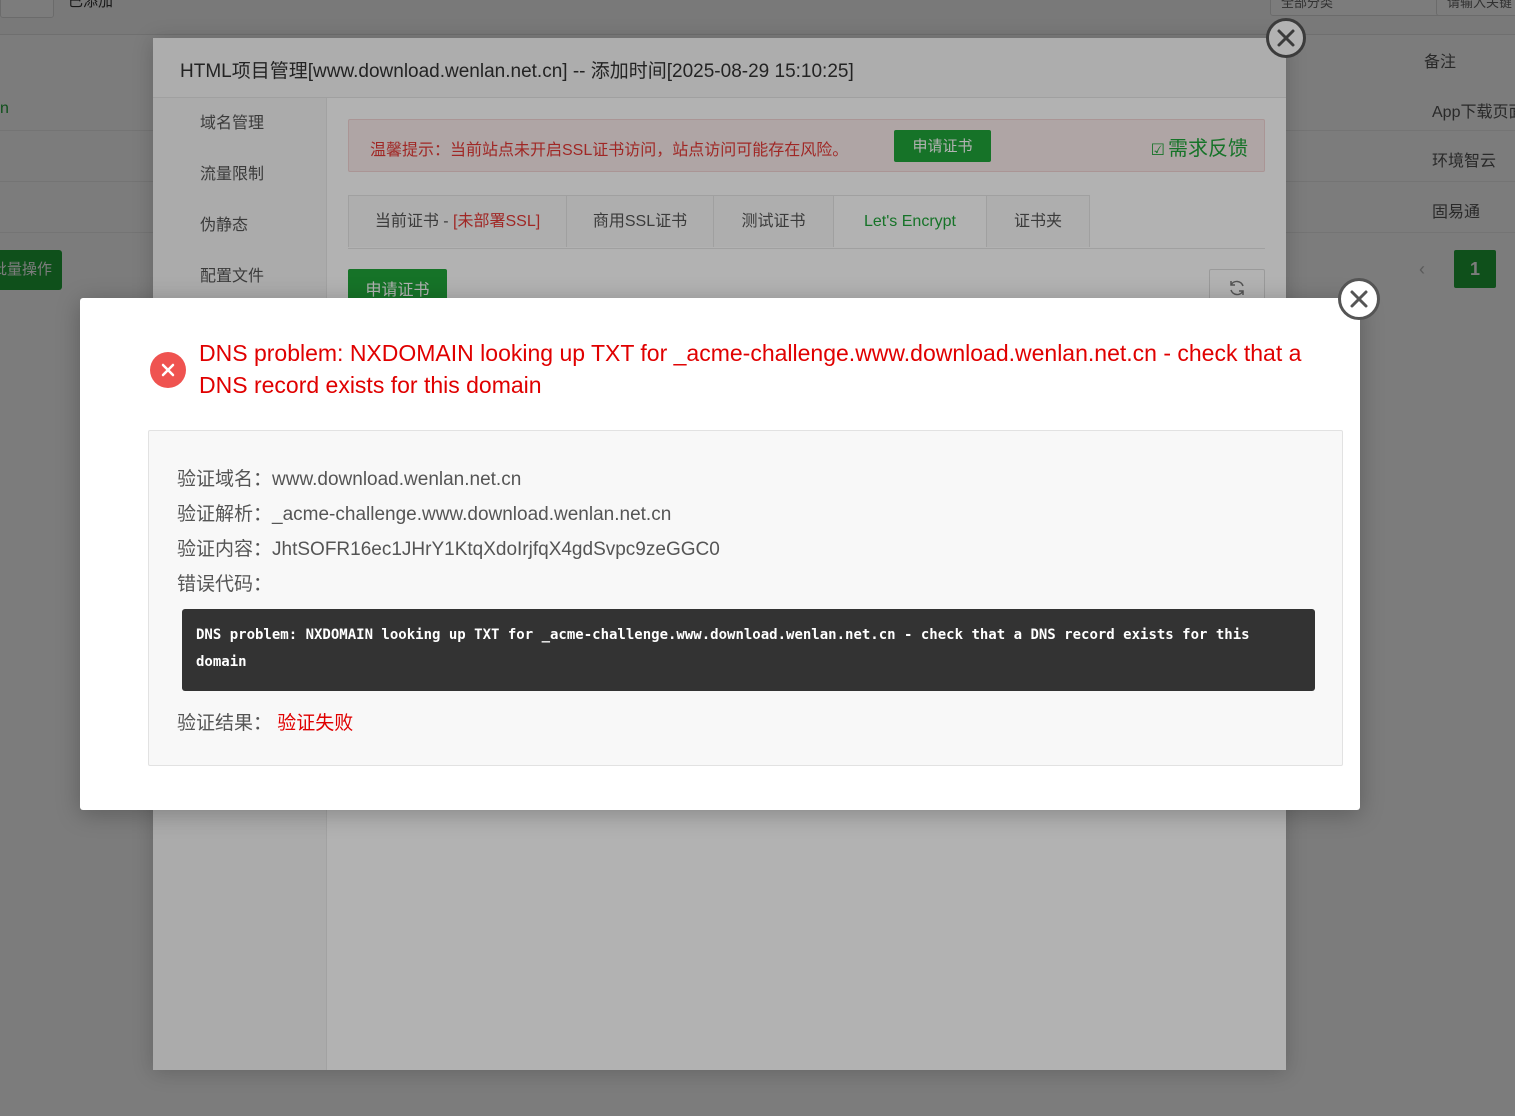 The width and height of the screenshot is (1515, 1116). What do you see at coordinates (225, 584) in the screenshot?
I see `error-code-label: 错误代码：` at bounding box center [225, 584].